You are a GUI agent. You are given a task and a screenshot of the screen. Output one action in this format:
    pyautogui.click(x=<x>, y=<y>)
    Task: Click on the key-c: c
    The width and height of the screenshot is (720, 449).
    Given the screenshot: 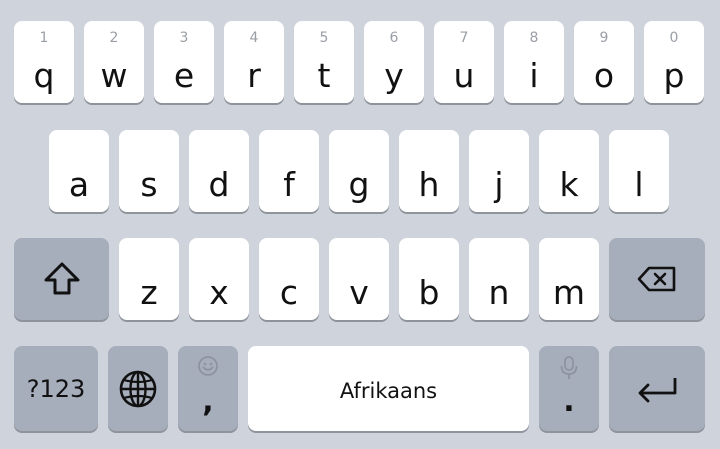 What is the action you would take?
    pyautogui.click(x=289, y=279)
    